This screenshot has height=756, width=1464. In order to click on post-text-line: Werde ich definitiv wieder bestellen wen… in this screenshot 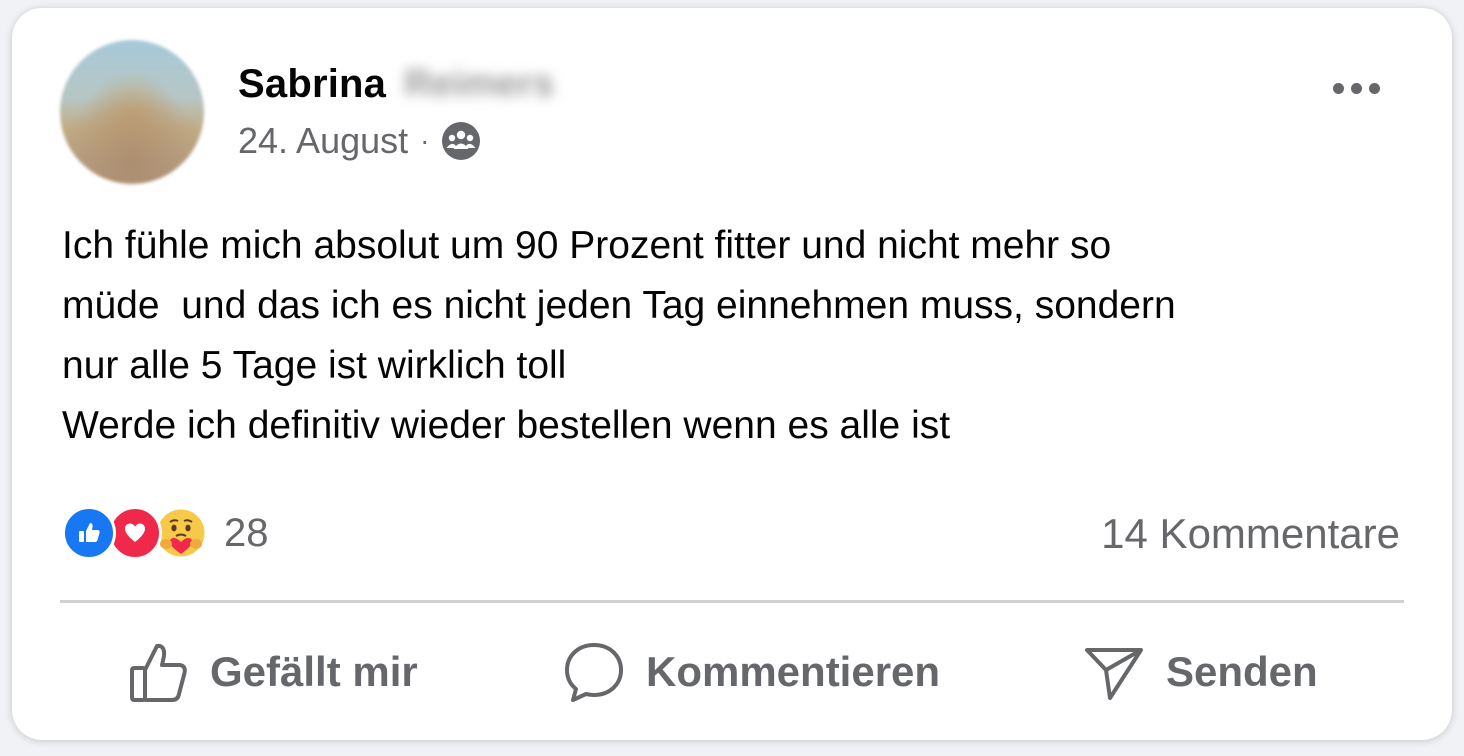, I will do `click(506, 425)`.